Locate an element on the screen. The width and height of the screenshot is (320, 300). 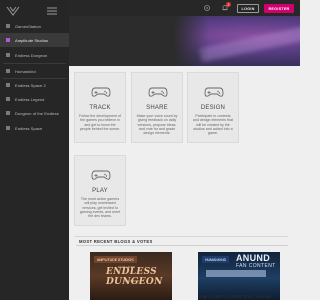
sidebar-item-endless-legend: Endless Legend is located at coordinates (34, 99).